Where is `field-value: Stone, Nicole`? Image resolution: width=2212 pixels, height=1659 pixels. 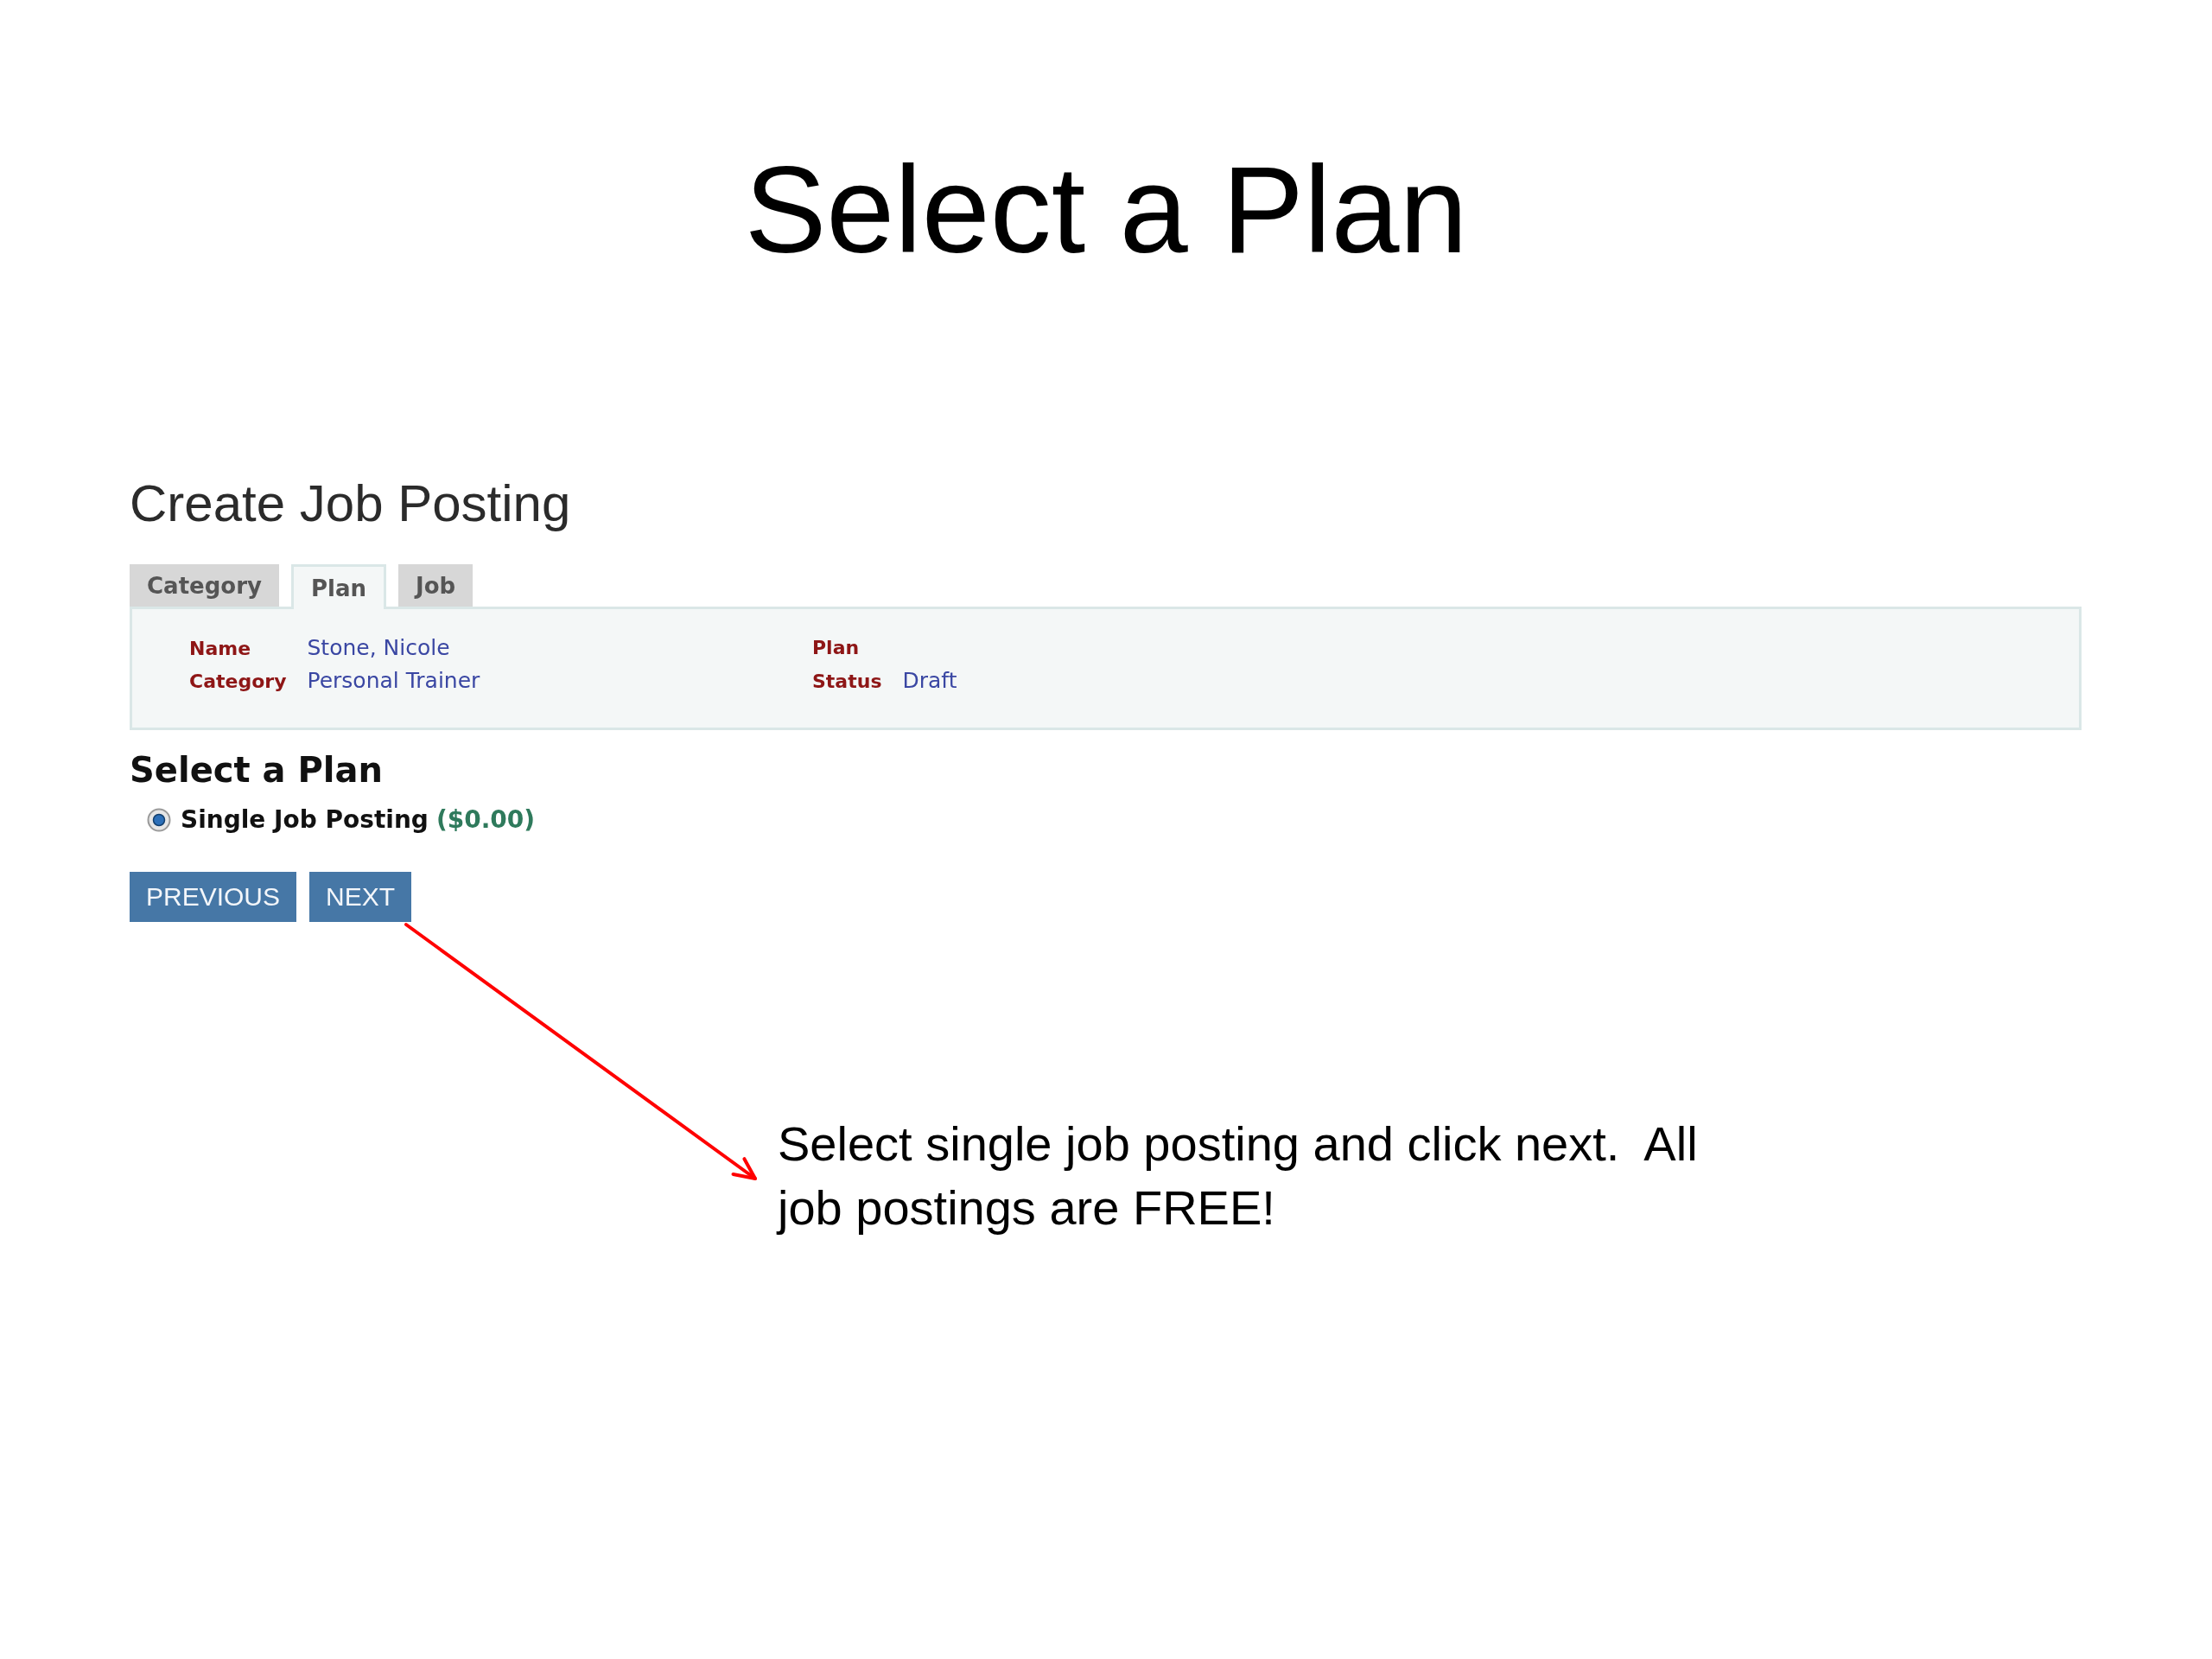
field-value: Stone, Nicole is located at coordinates (379, 648).